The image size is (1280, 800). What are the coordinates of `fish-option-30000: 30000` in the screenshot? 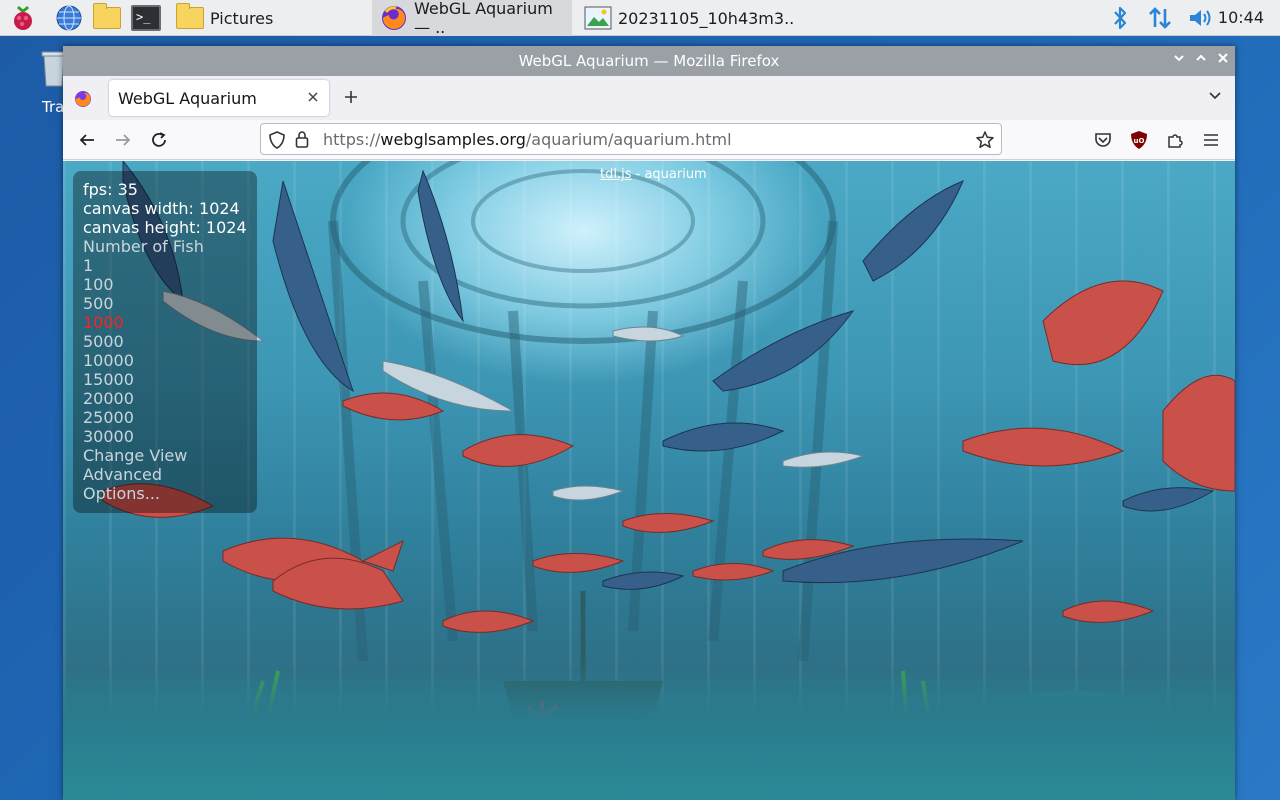 It's located at (170, 436).